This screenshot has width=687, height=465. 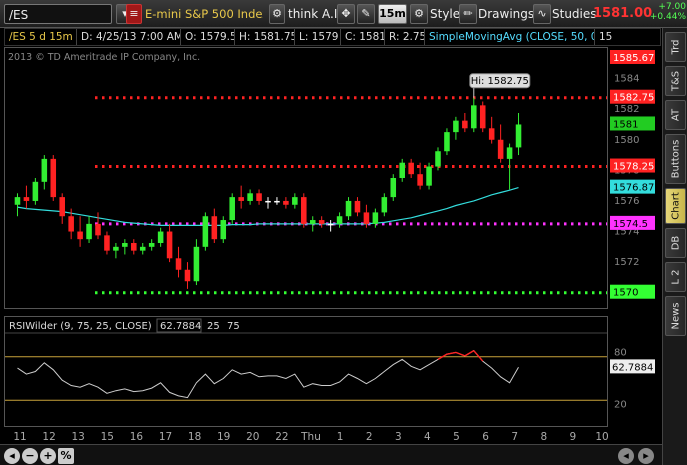 I want to click on tab-at: AT, so click(x=675, y=115).